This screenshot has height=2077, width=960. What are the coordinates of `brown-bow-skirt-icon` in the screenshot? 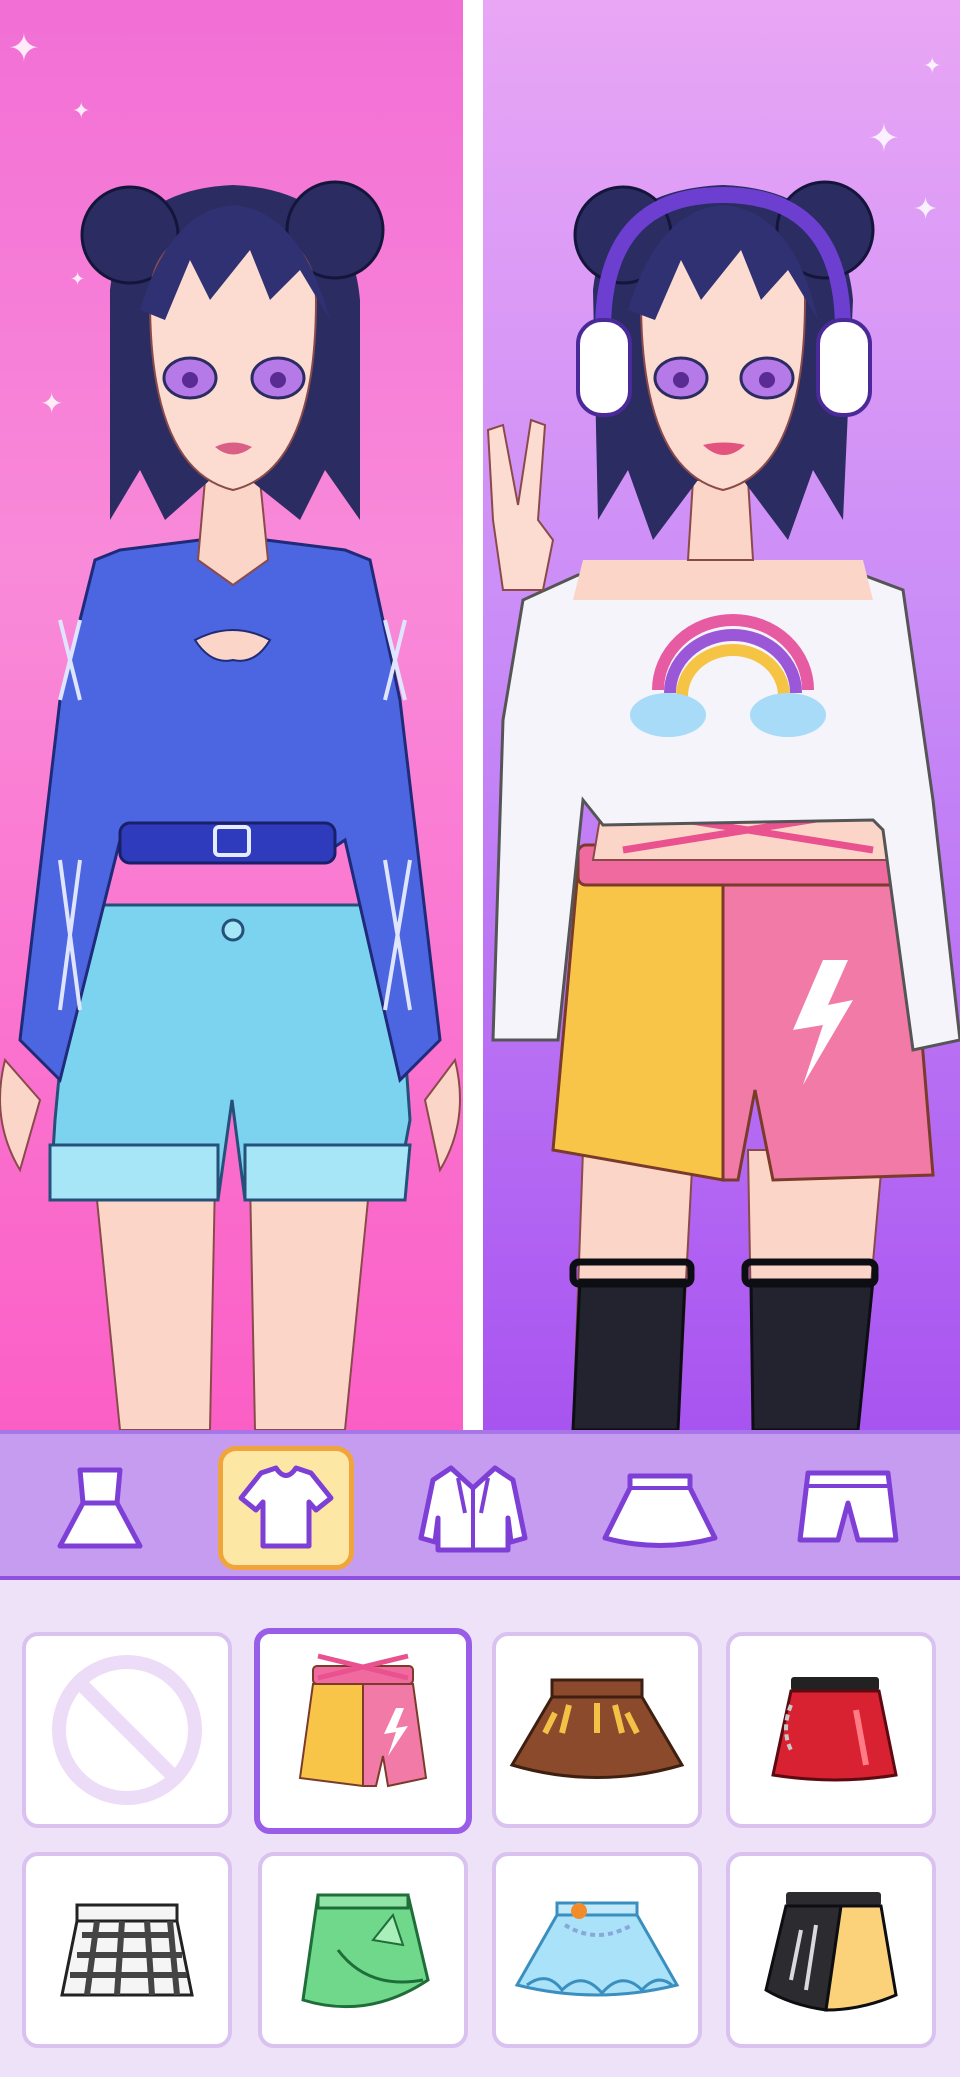 It's located at (597, 1728).